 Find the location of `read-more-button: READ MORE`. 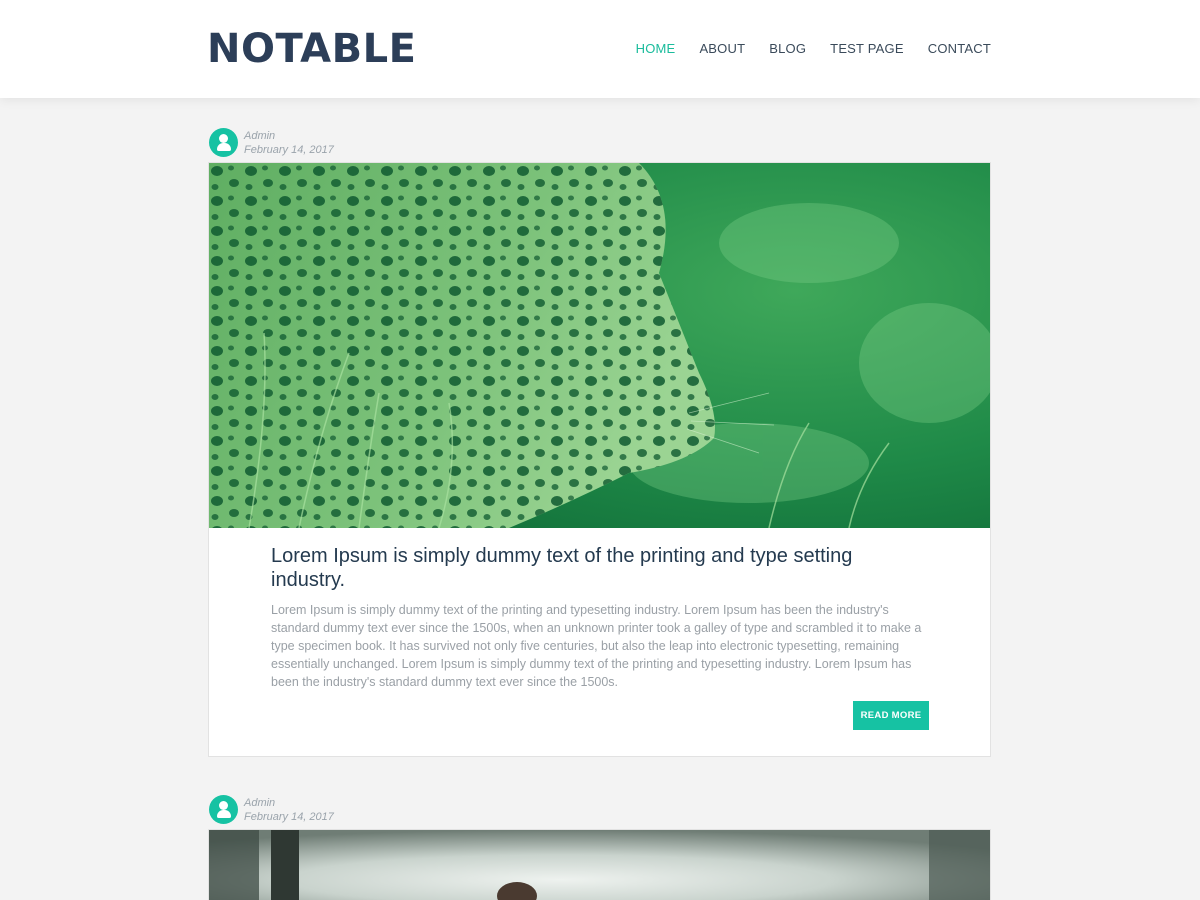

read-more-button: READ MORE is located at coordinates (891, 715).